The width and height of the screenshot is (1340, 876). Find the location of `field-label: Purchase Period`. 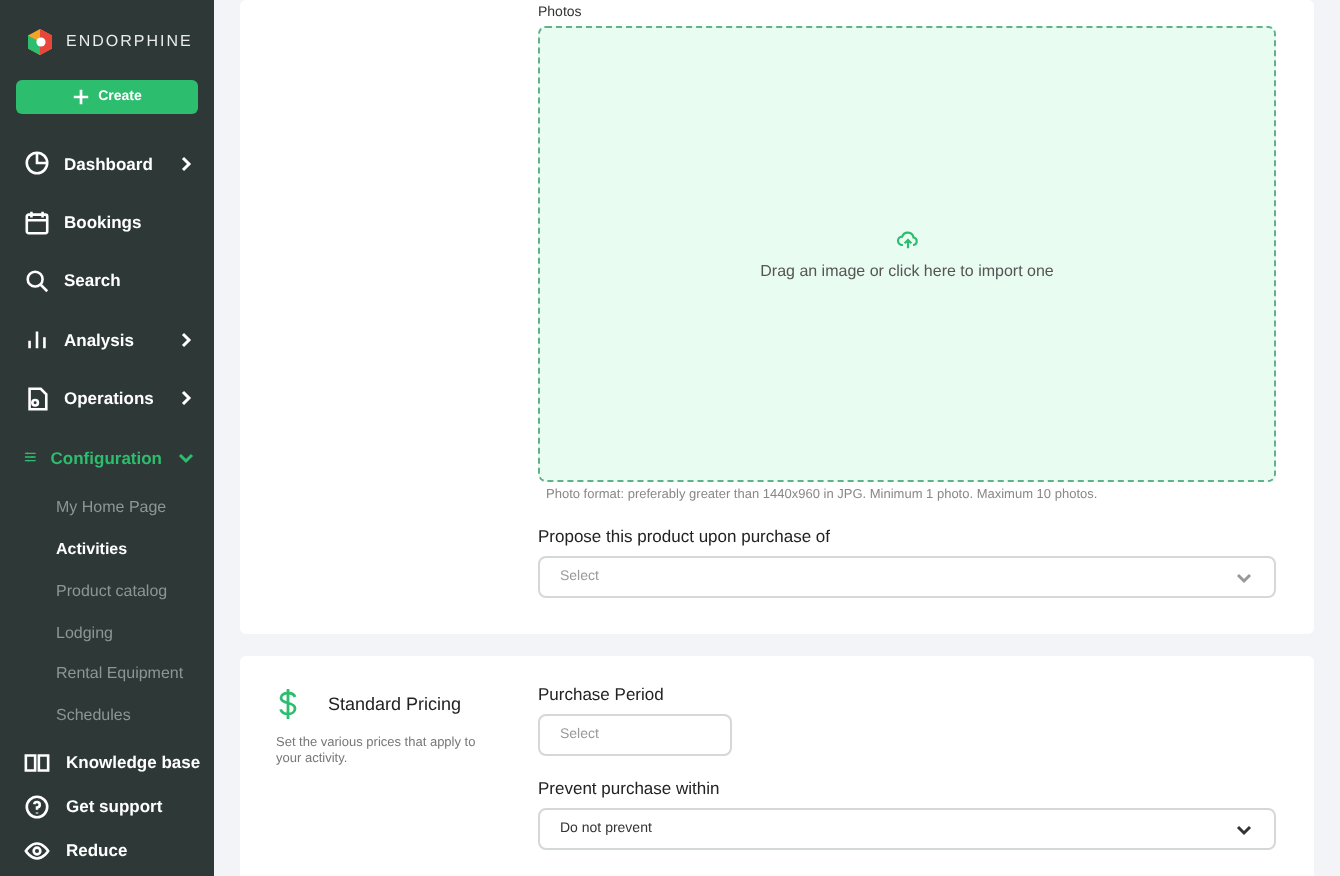

field-label: Purchase Period is located at coordinates (602, 694).